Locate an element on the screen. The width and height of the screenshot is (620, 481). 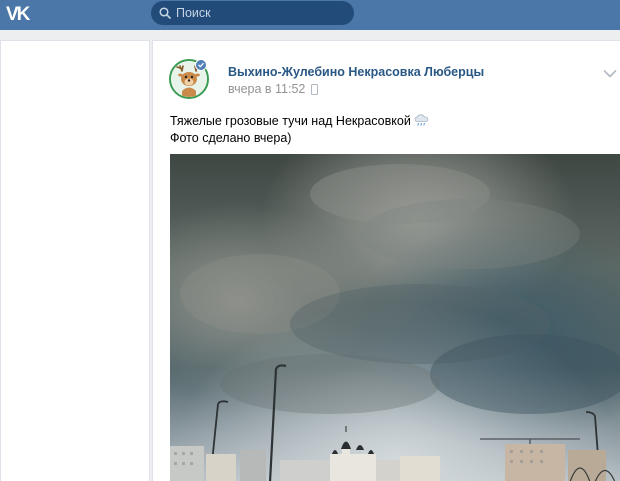
verified-icon is located at coordinates (201, 65).